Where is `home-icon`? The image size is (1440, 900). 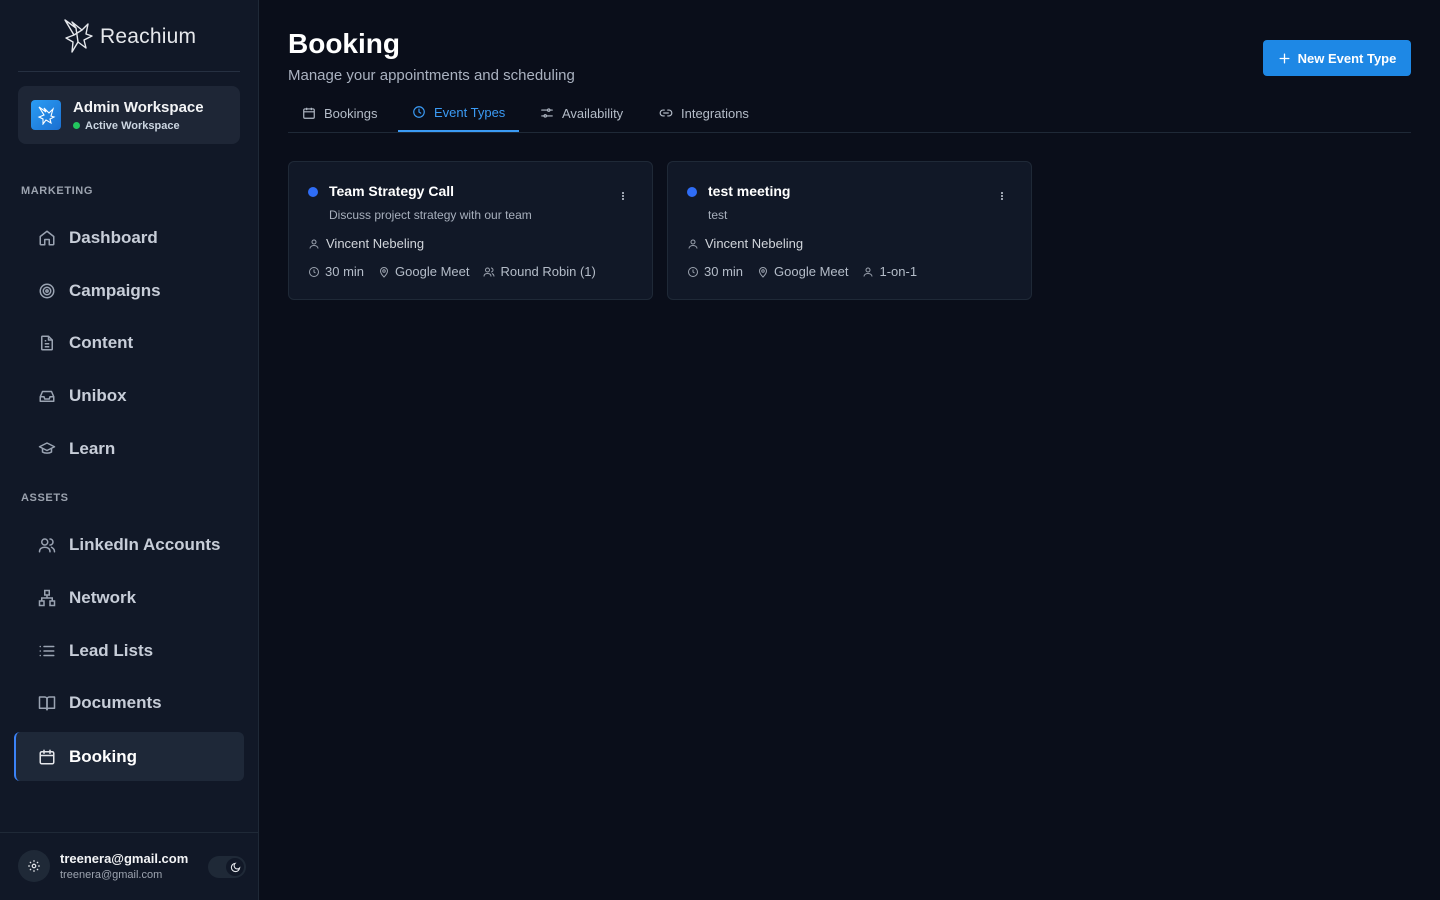 home-icon is located at coordinates (47, 238).